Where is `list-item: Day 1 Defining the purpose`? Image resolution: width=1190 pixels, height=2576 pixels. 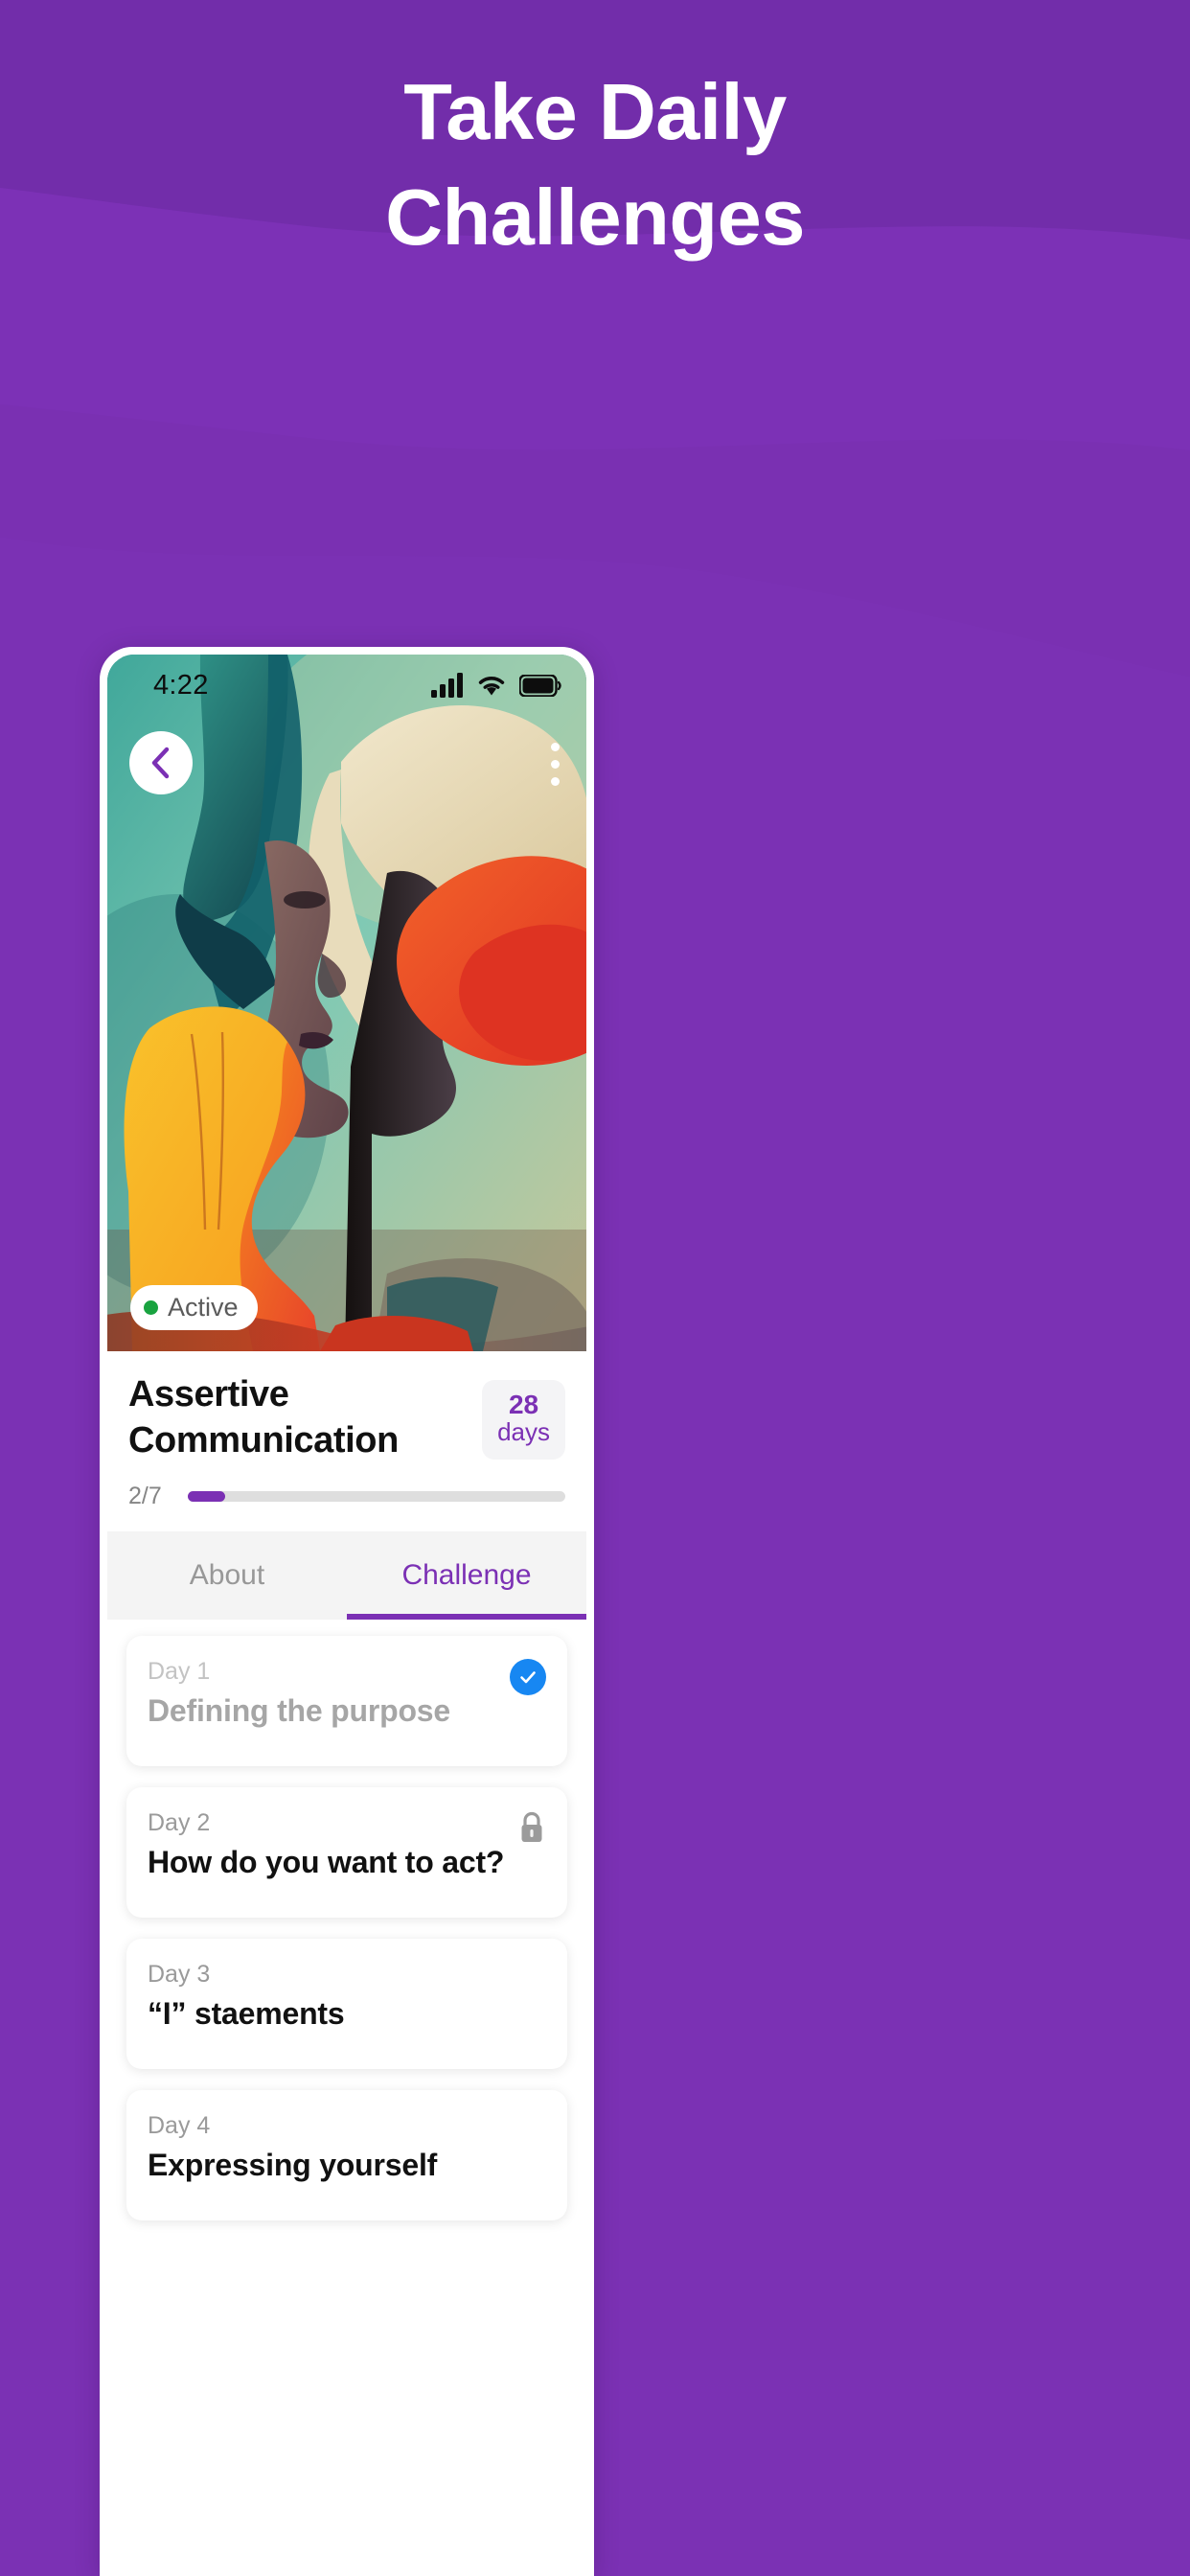 list-item: Day 1 Defining the purpose is located at coordinates (347, 1701).